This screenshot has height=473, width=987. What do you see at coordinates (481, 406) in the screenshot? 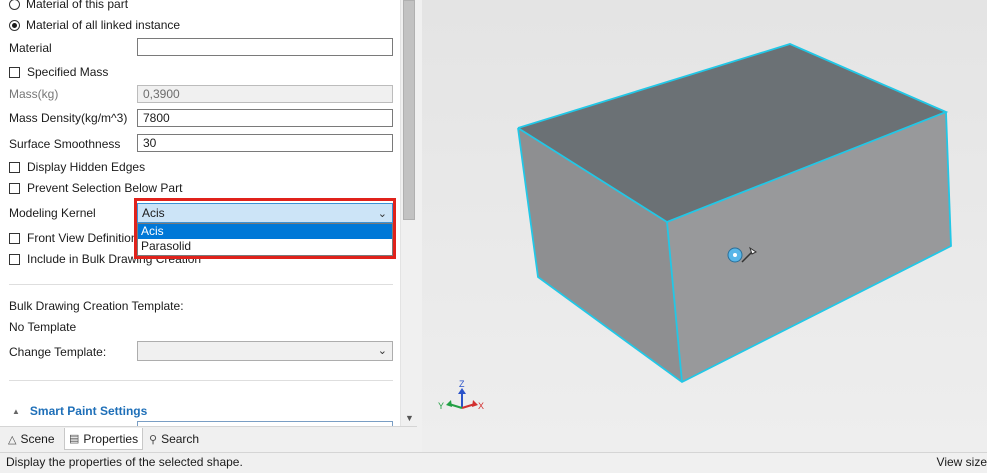
I see `axis-x-label: X` at bounding box center [481, 406].